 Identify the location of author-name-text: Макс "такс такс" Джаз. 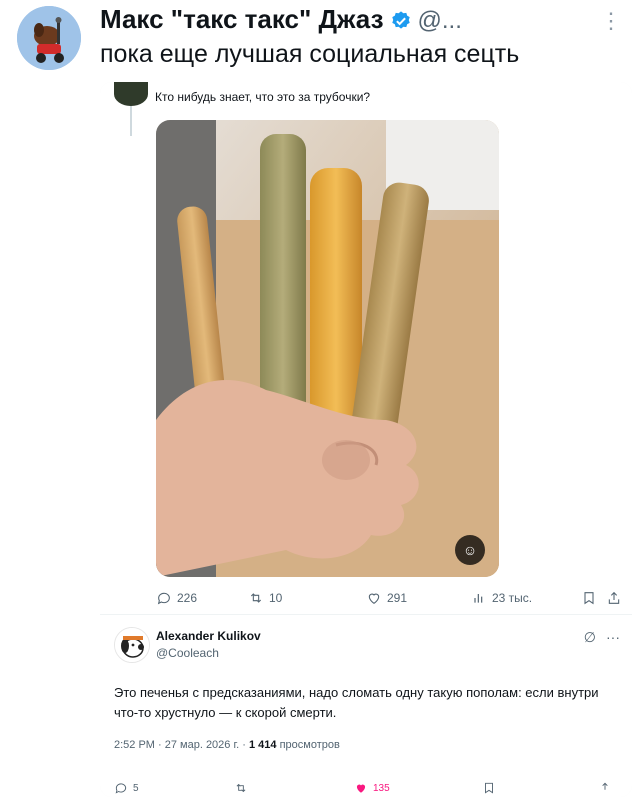
(242, 19).